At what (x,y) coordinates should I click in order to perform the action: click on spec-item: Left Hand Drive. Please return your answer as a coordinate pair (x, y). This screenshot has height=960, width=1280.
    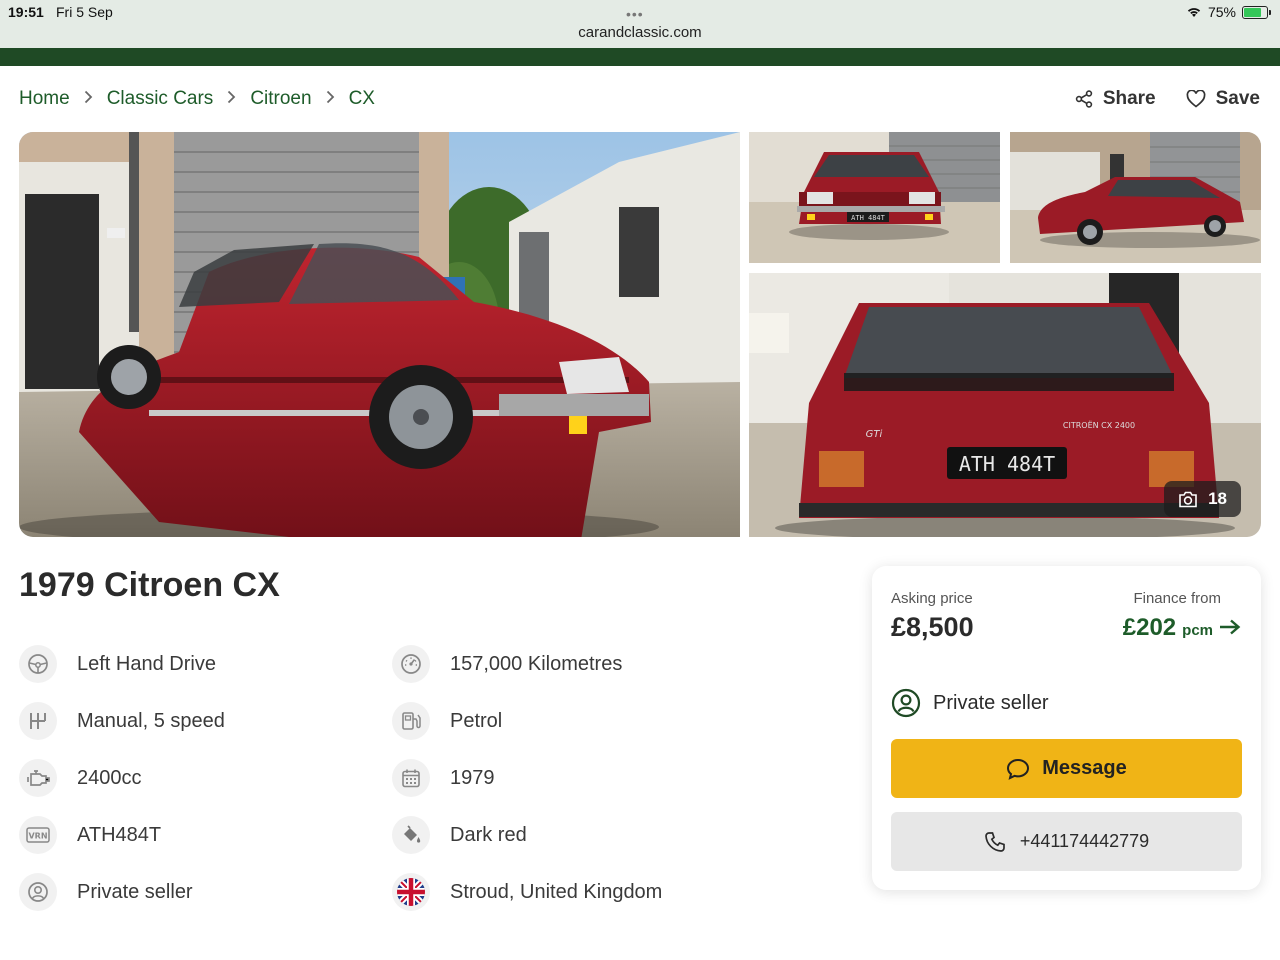
    Looking at the image, I should click on (117, 664).